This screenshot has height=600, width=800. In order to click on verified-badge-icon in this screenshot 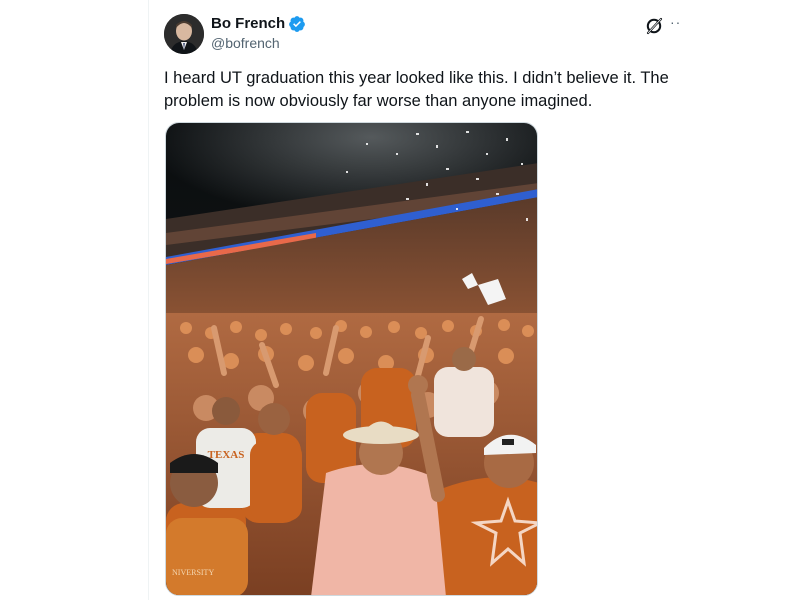, I will do `click(297, 24)`.